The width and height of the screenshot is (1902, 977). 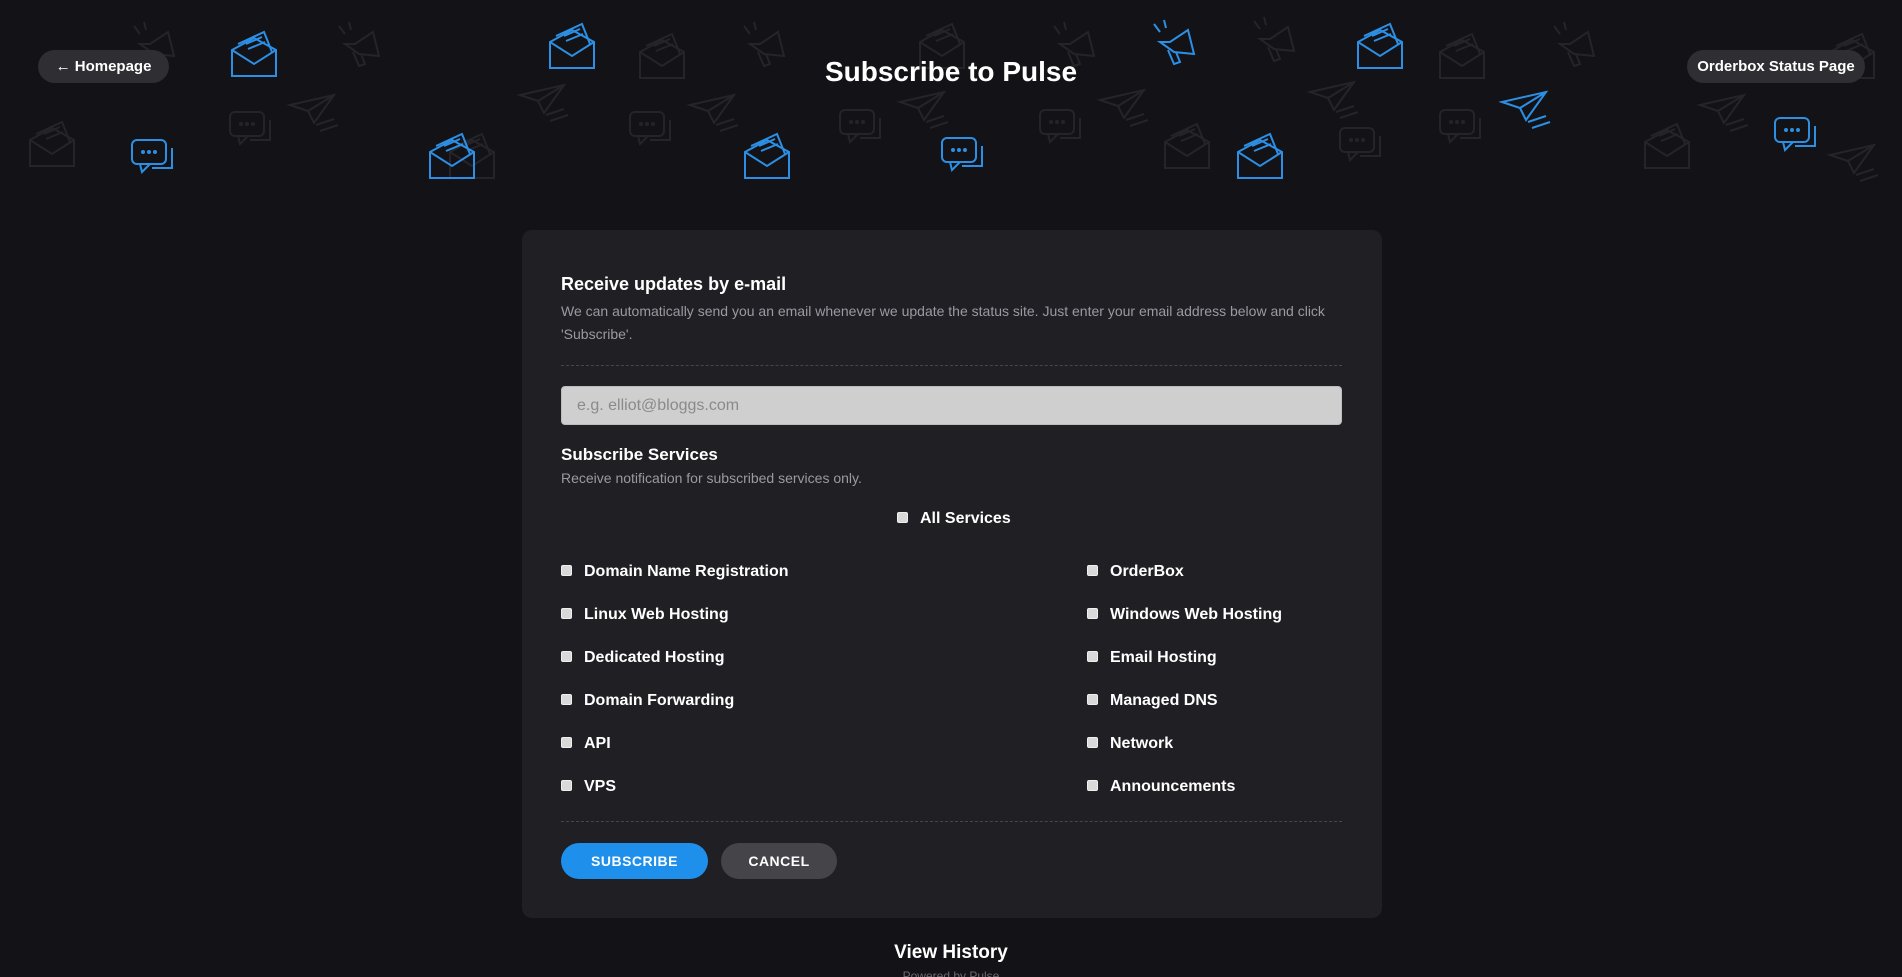 I want to click on service-label: OrderBox, so click(x=1147, y=571).